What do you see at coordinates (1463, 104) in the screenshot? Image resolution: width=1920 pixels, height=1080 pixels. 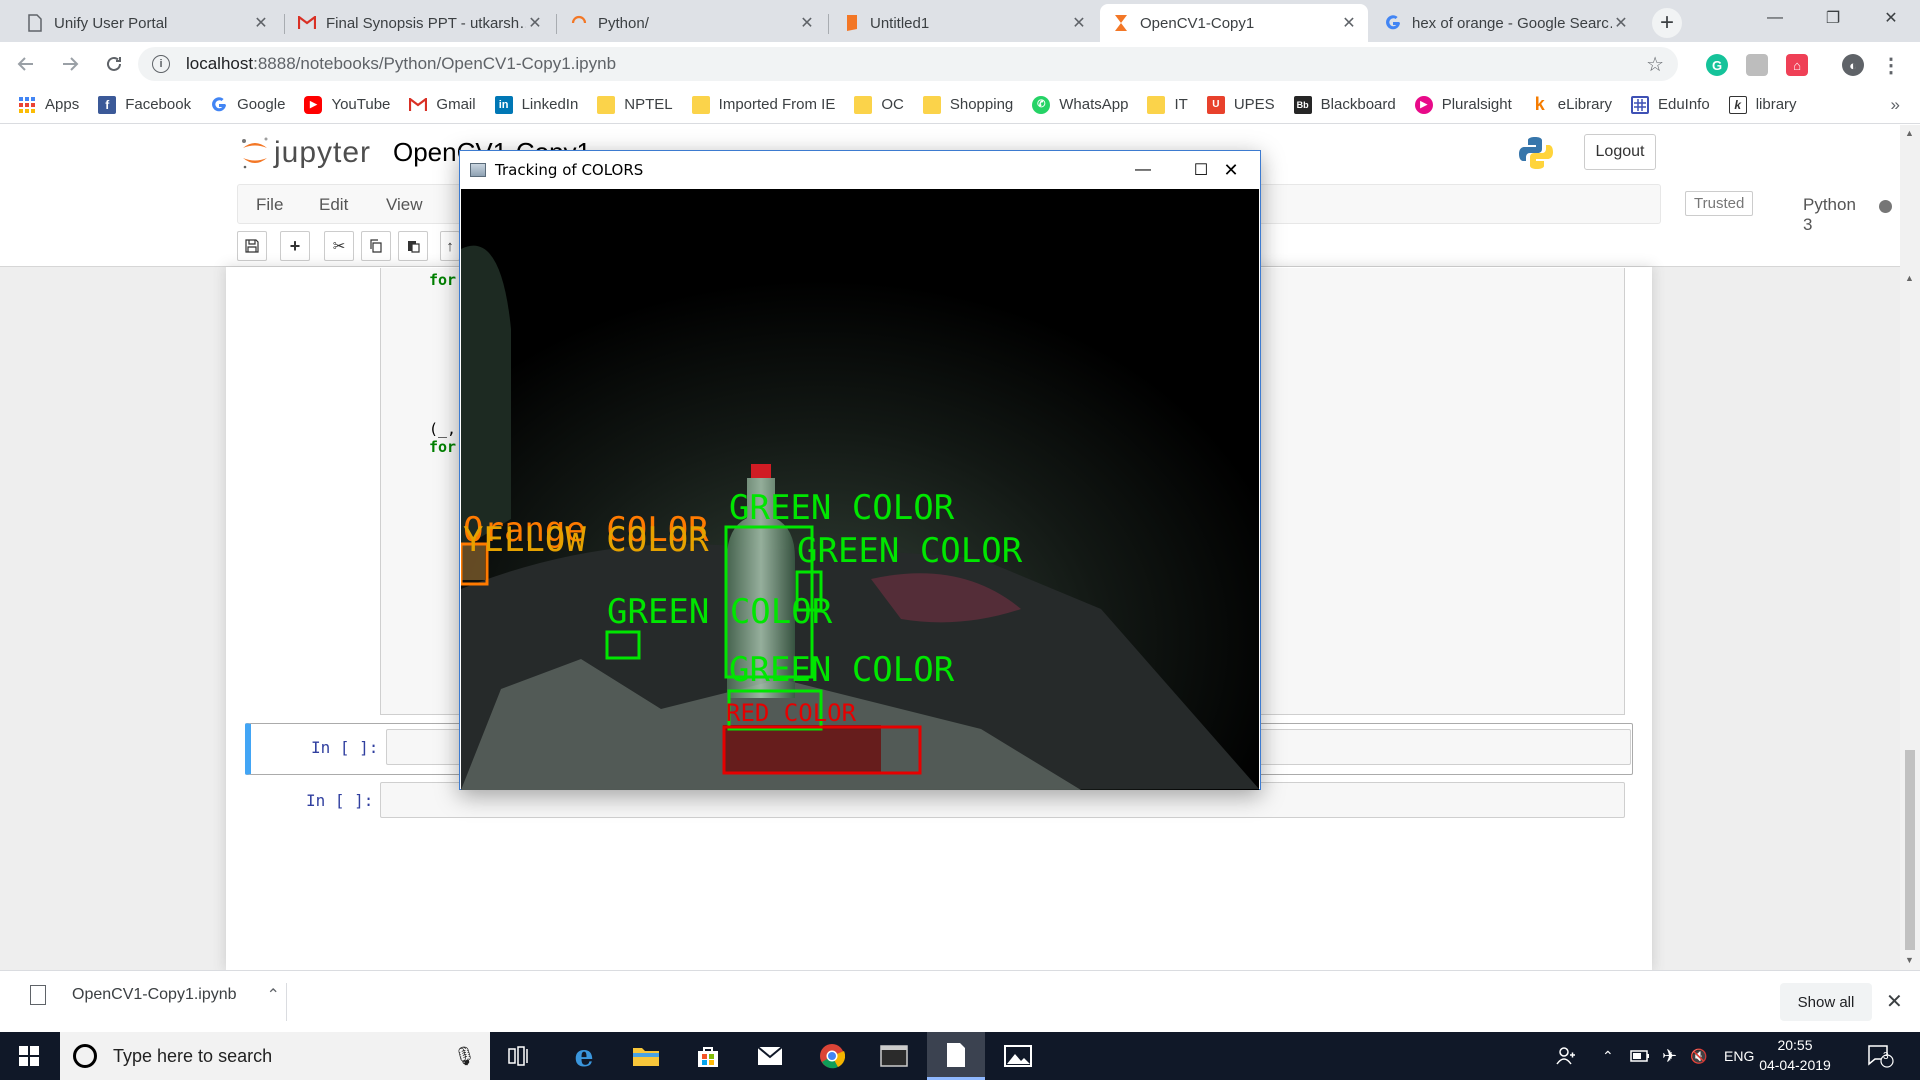 I see `bookmark-pluralsight: ▶ Pluralsight` at bounding box center [1463, 104].